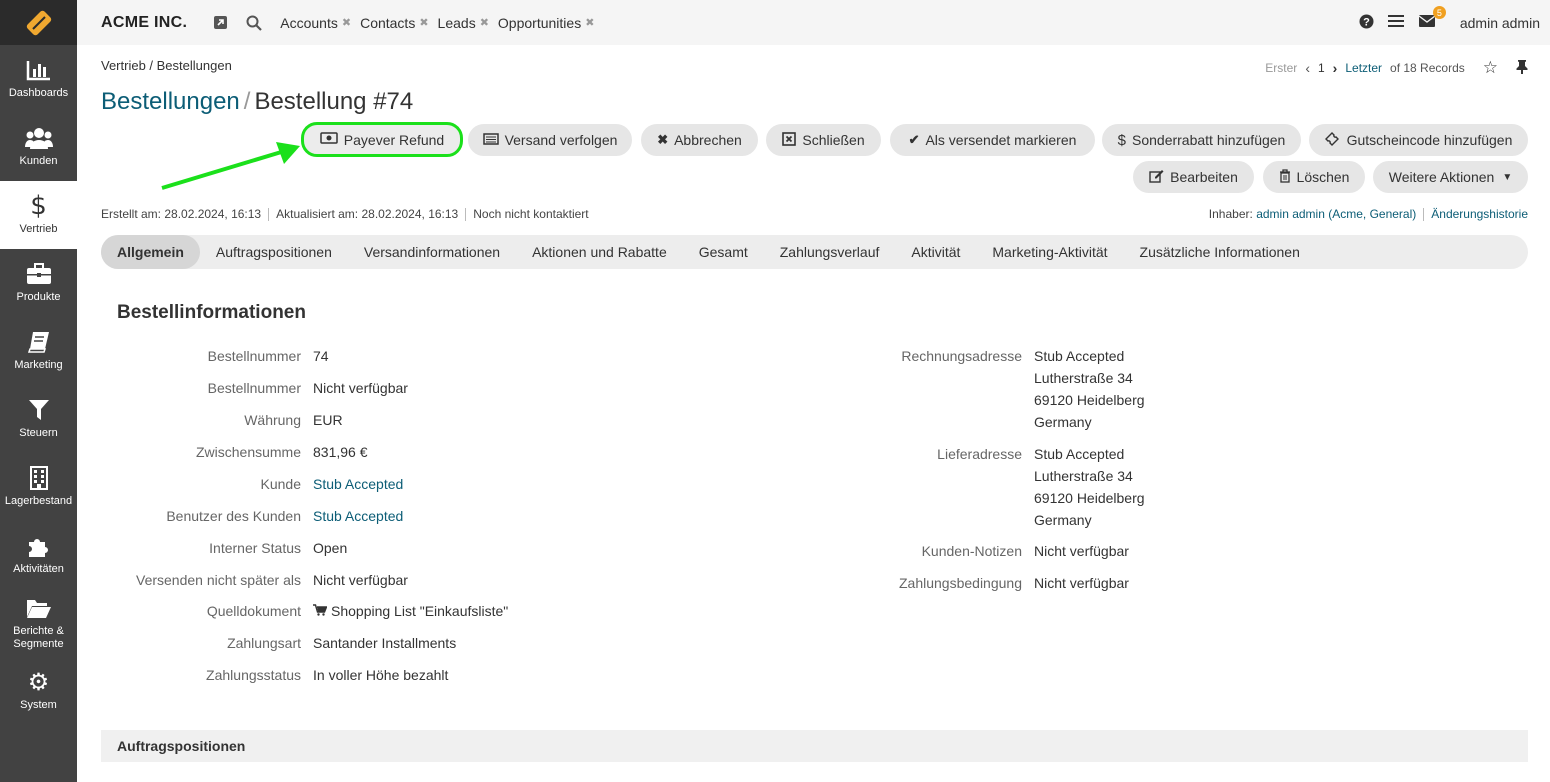 The height and width of the screenshot is (782, 1550). What do you see at coordinates (1307, 68) in the screenshot?
I see `chevron-left-icon: ‹` at bounding box center [1307, 68].